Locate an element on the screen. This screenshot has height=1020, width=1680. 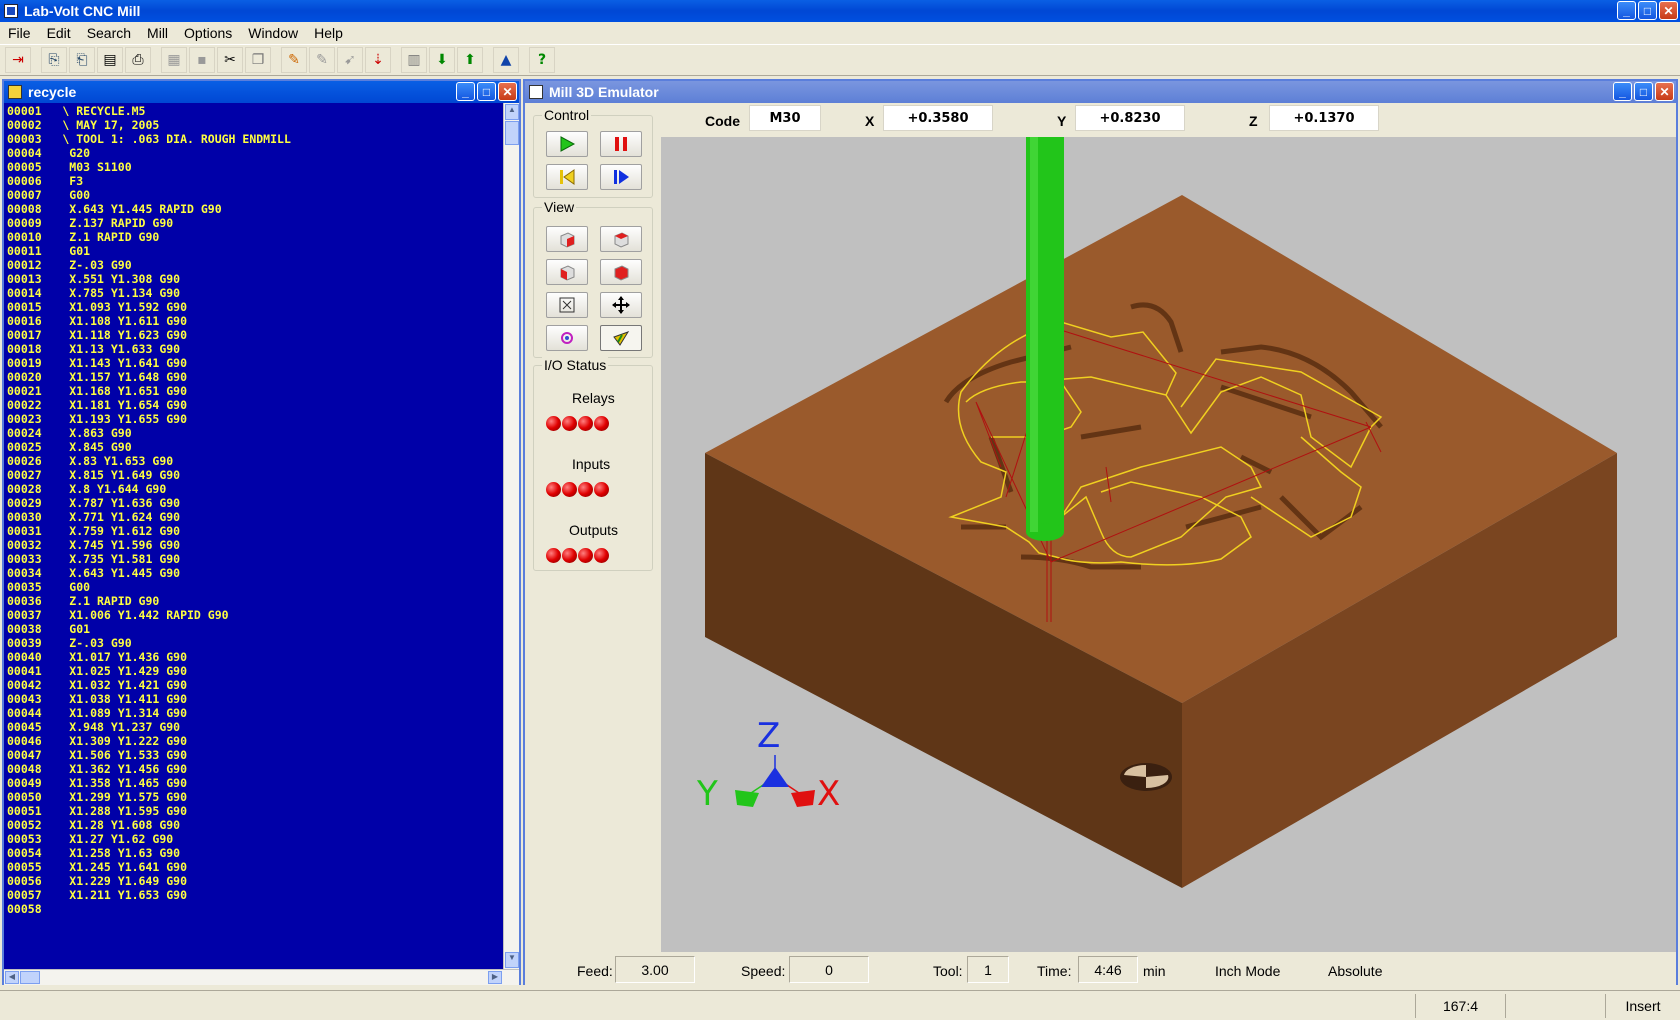
open-icon: ⎘ is located at coordinates (54, 60).